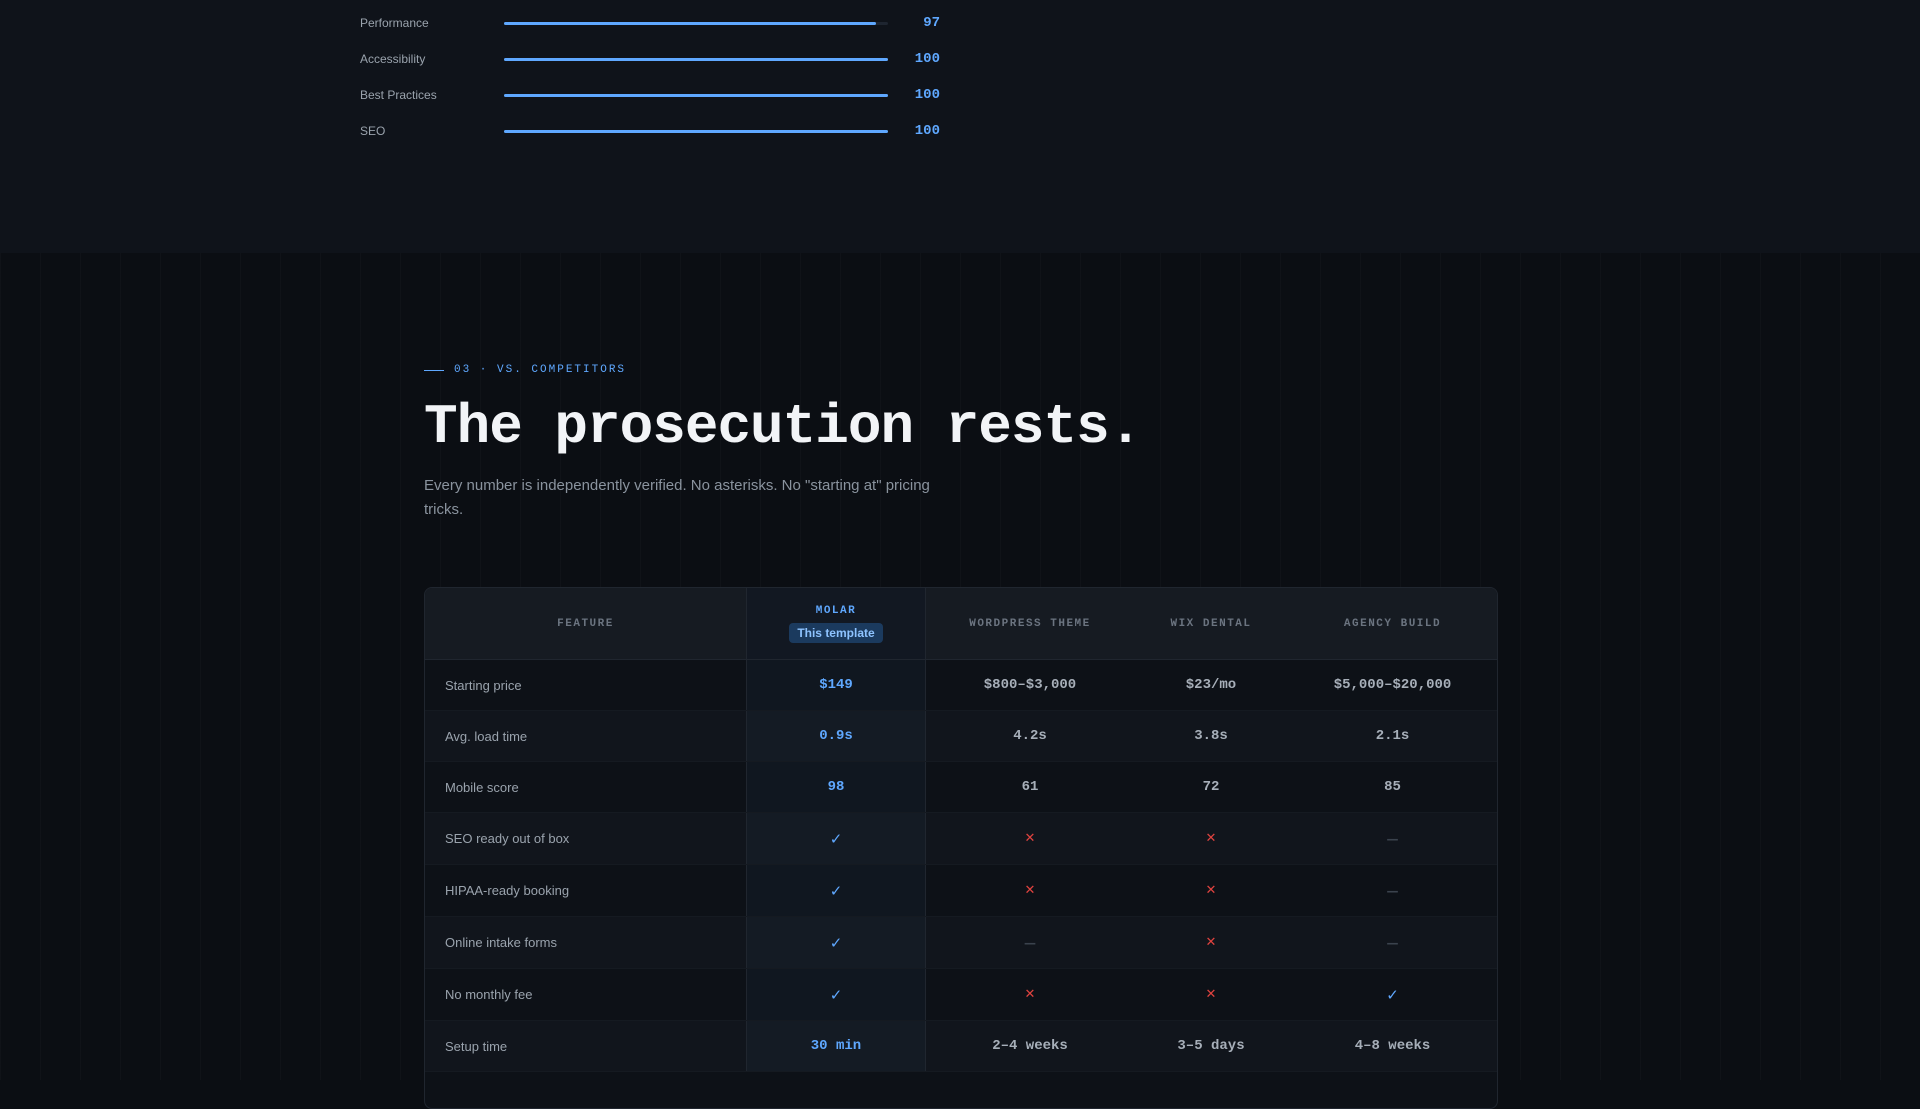 This screenshot has height=1109, width=1920. I want to click on cell-wordpress: 2–4 weeks, so click(1030, 1046).